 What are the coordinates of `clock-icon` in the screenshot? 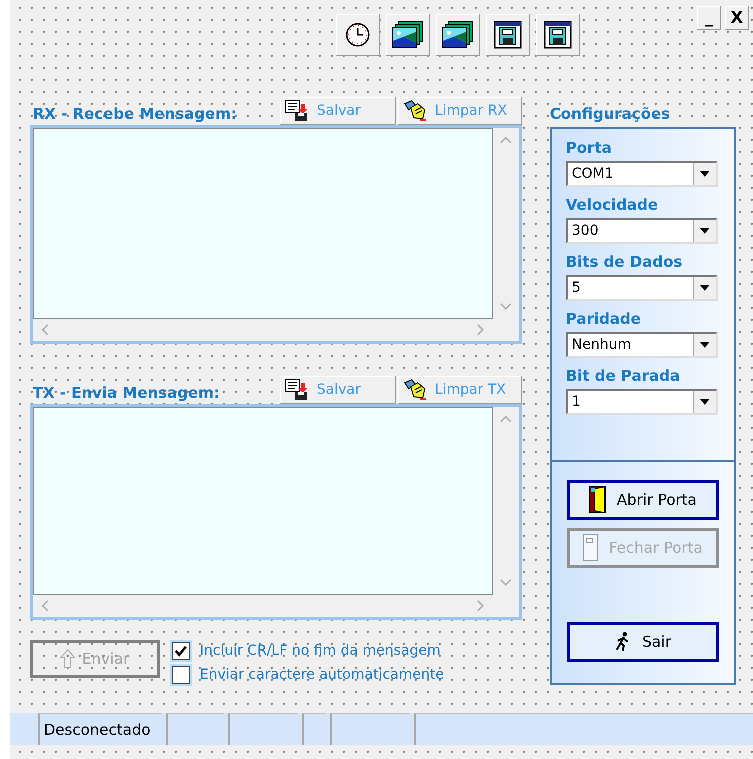 It's located at (358, 35).